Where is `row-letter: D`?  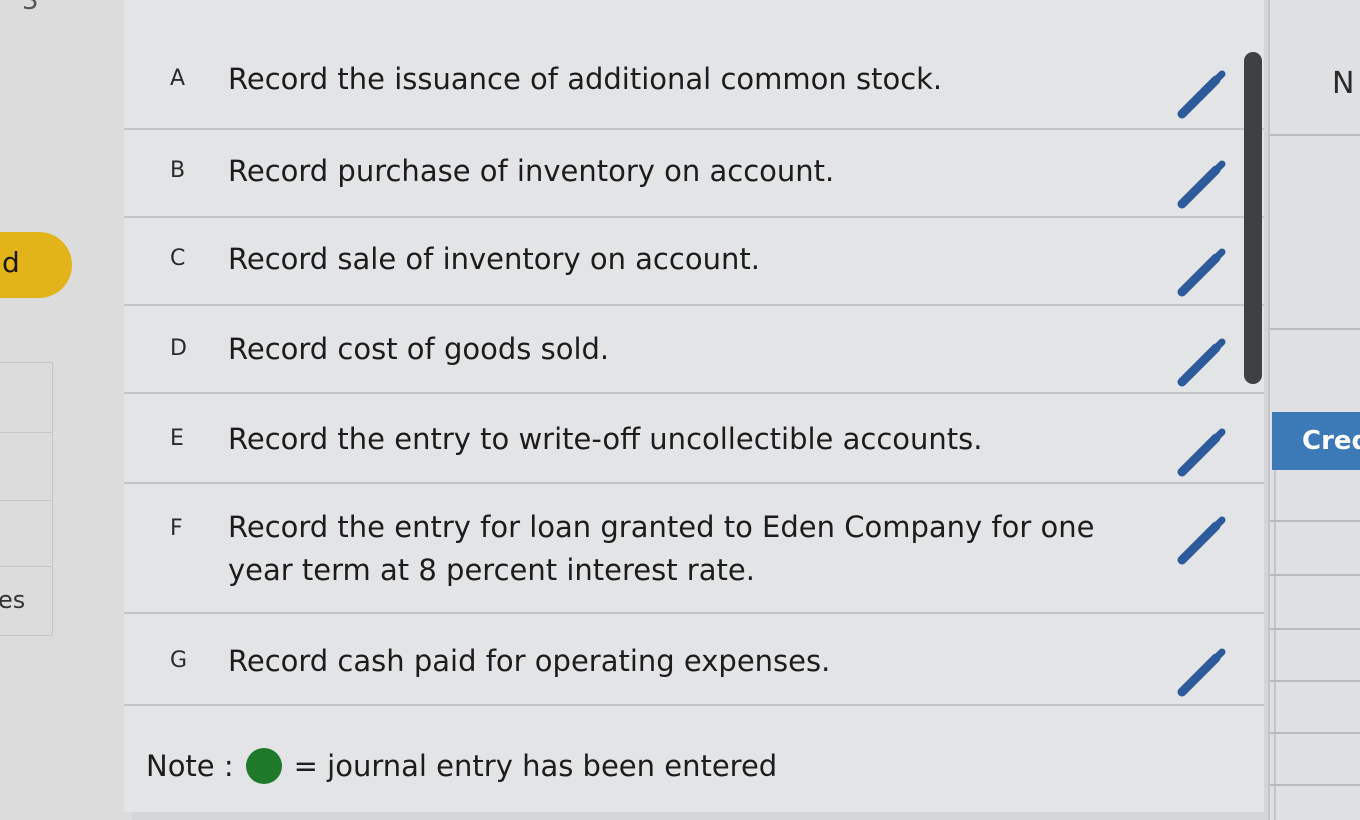 row-letter: D is located at coordinates (178, 348).